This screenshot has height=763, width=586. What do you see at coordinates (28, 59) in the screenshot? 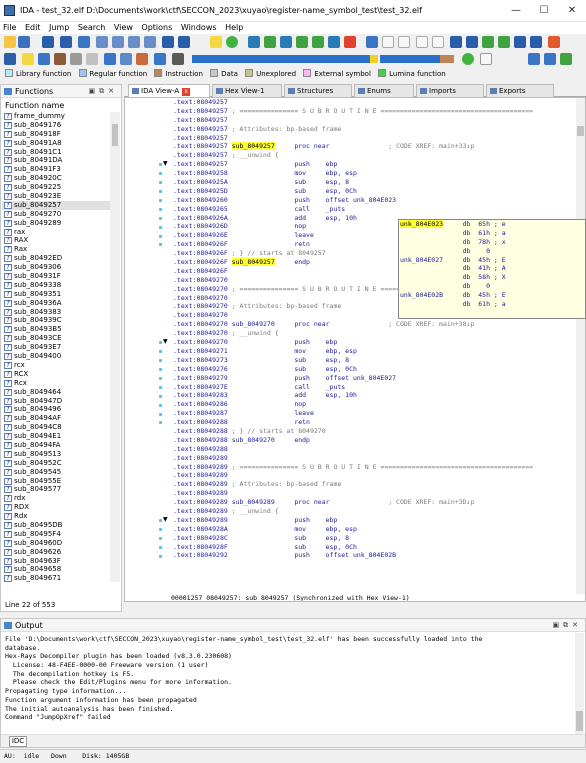
I see `code-icon` at bounding box center [28, 59].